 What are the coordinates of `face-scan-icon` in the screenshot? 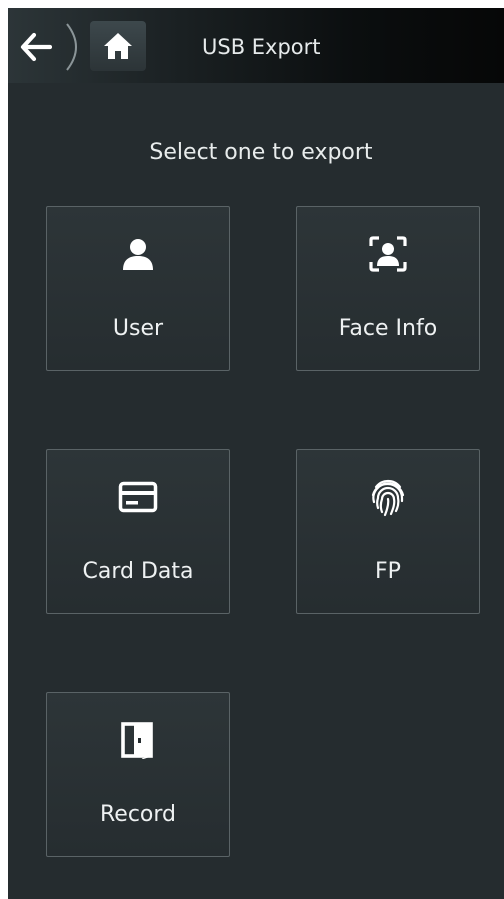 It's located at (388, 254).